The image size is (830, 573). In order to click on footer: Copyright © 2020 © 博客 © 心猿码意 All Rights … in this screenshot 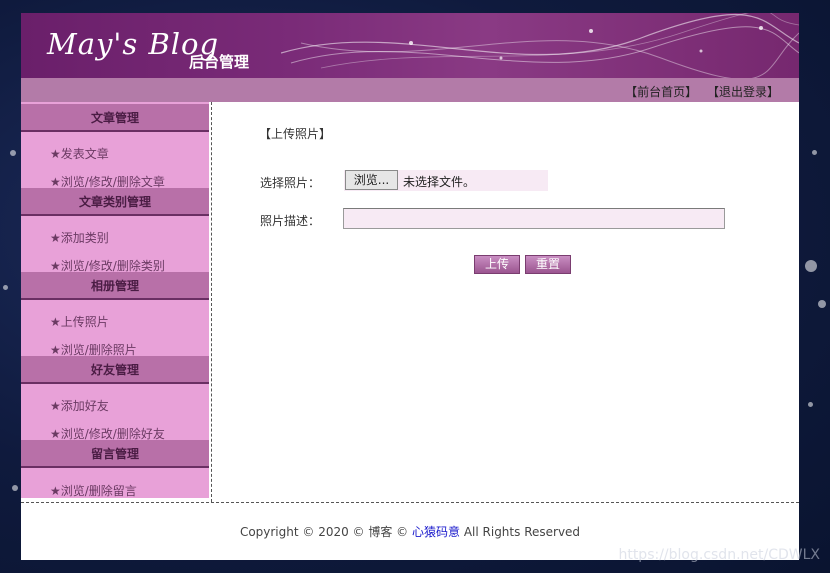, I will do `click(410, 531)`.